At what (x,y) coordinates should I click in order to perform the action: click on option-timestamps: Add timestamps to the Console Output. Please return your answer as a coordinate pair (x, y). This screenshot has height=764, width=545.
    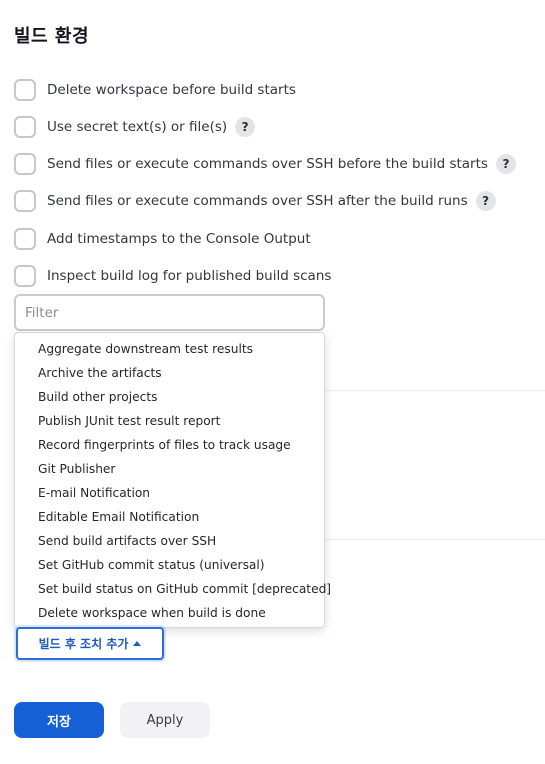
    Looking at the image, I should click on (162, 239).